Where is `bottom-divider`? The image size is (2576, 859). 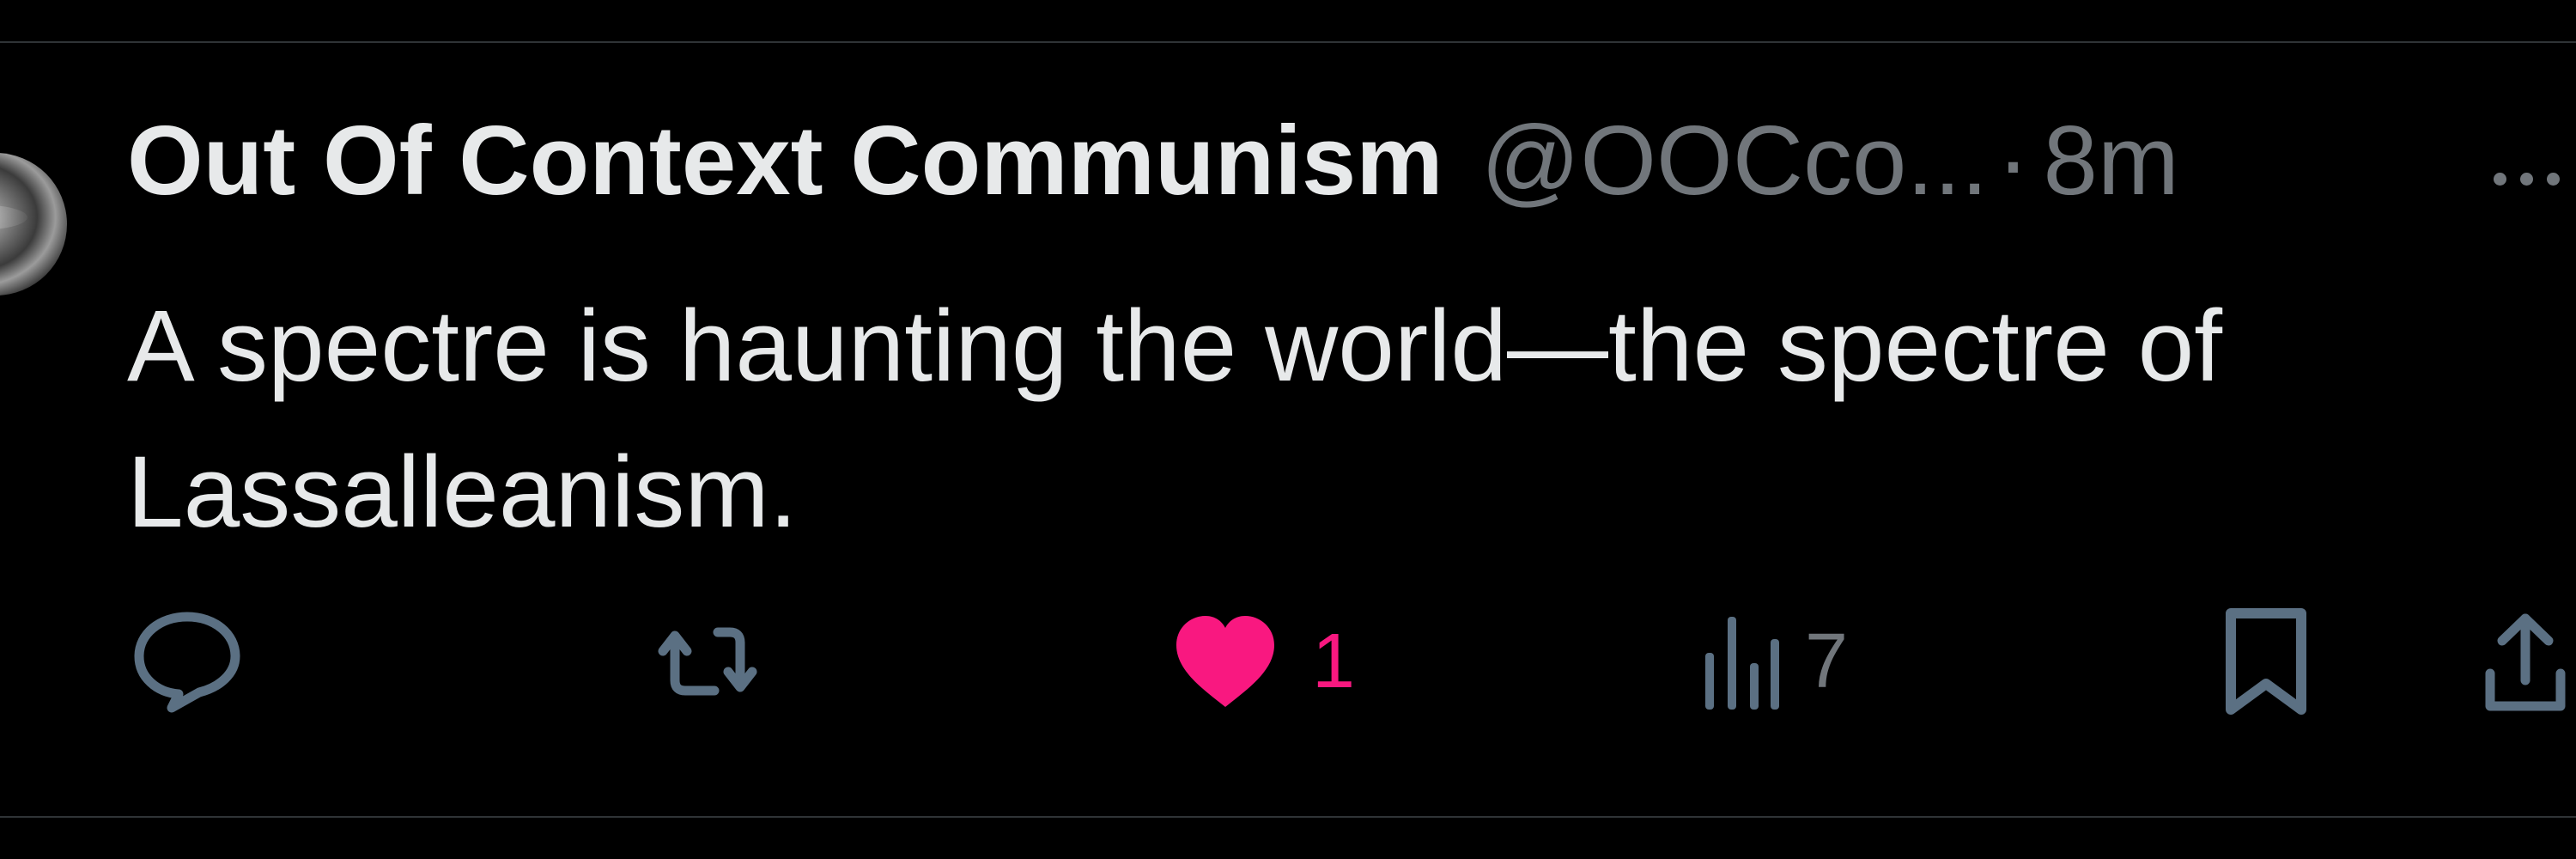
bottom-divider is located at coordinates (1288, 817).